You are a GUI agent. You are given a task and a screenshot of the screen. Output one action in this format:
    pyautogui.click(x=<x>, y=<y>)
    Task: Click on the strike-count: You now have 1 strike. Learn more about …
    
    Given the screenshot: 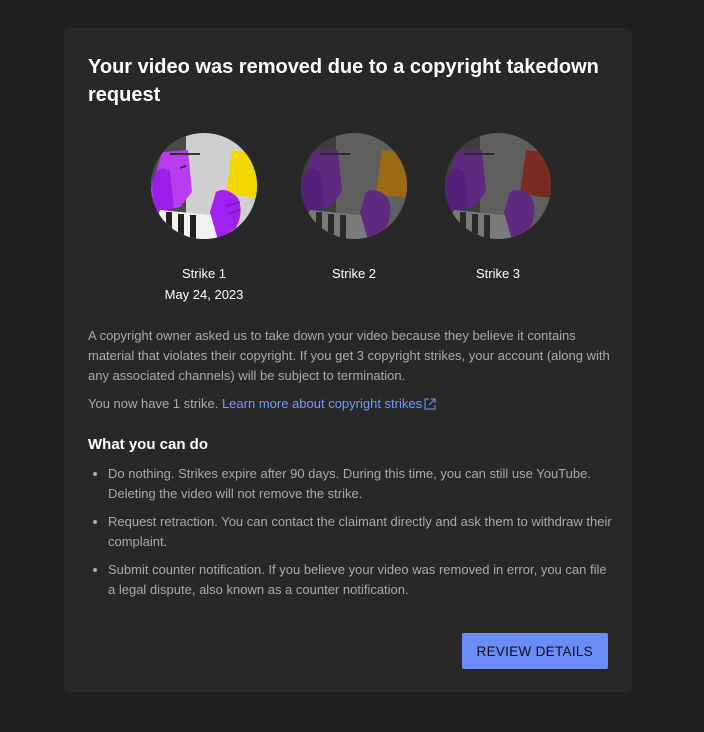 What is the action you would take?
    pyautogui.click(x=350, y=404)
    